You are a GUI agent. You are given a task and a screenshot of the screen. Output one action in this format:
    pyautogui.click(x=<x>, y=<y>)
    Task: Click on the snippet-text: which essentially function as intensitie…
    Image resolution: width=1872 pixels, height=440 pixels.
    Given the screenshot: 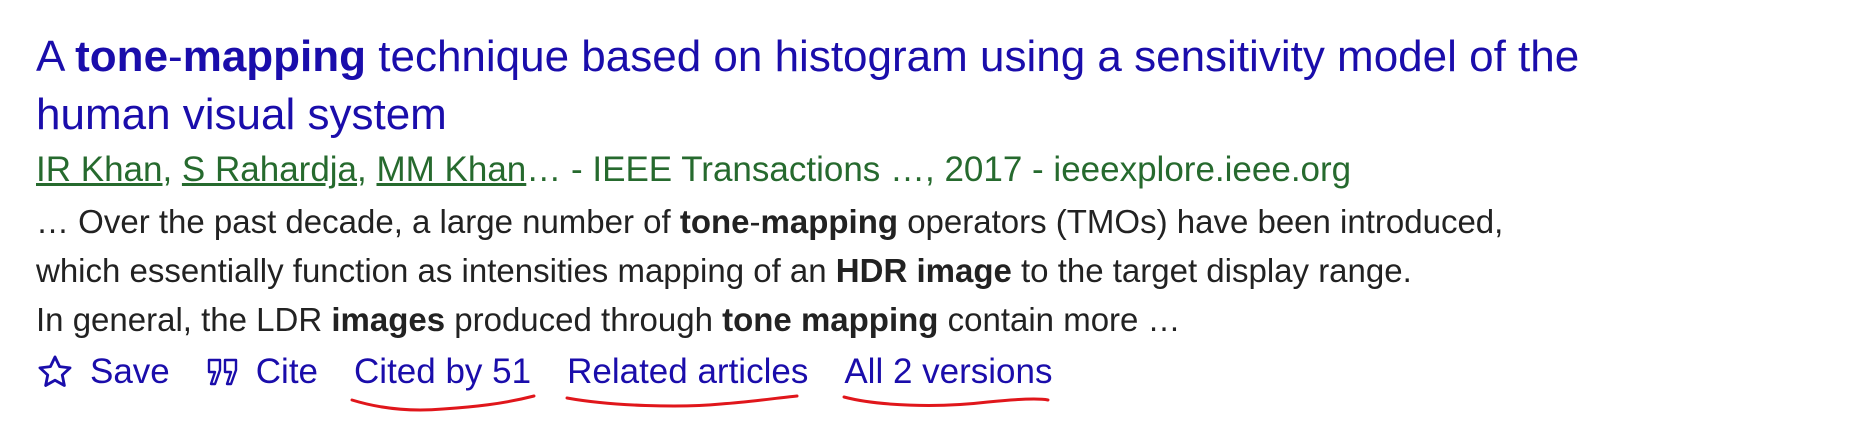 What is the action you would take?
    pyautogui.click(x=436, y=270)
    